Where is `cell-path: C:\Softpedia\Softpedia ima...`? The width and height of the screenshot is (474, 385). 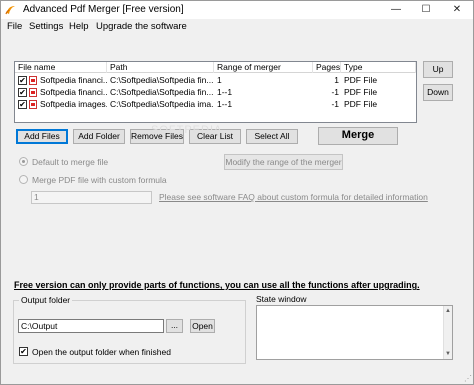 cell-path: C:\Softpedia\Softpedia ima... is located at coordinates (162, 104).